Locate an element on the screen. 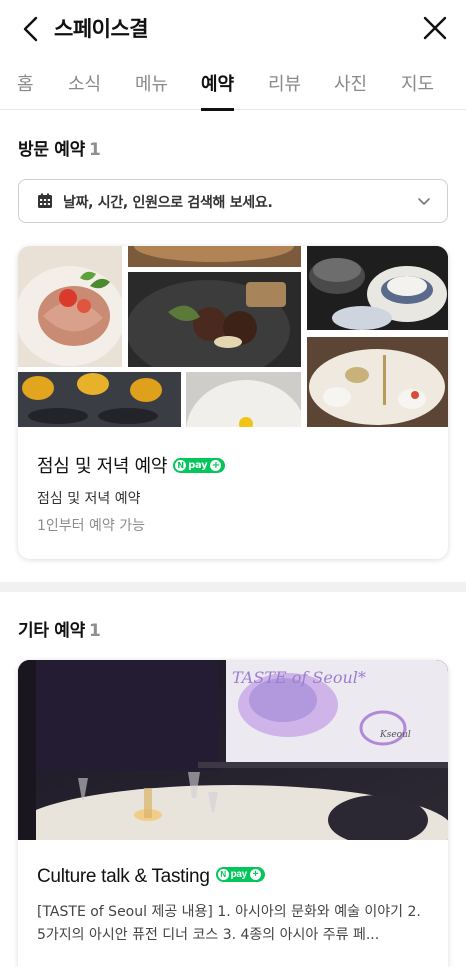 This screenshot has height=967, width=466. card1-title: 점심 및 저녁 예약 Npay + is located at coordinates (131, 465).